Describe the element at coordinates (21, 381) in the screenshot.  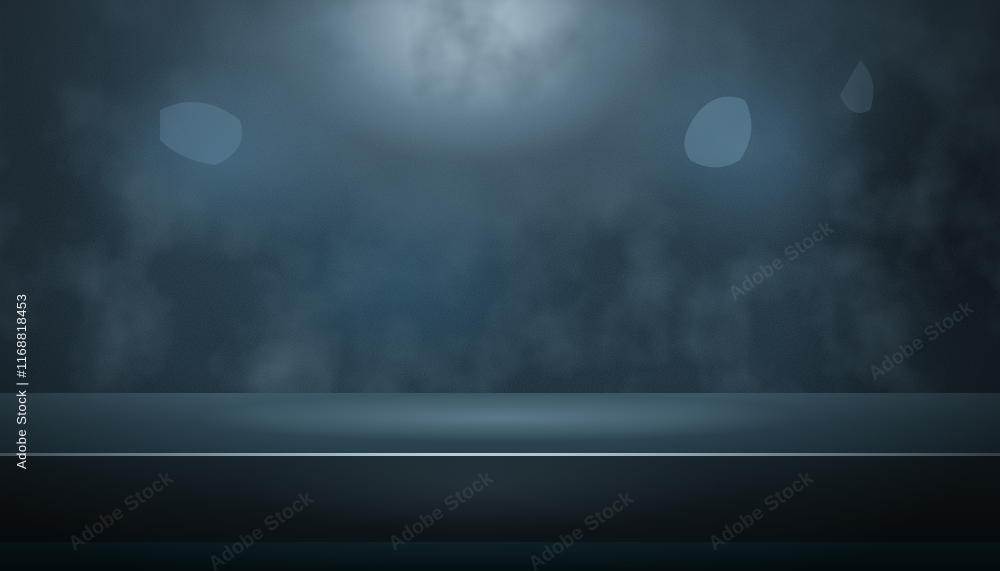
I see `stock-id-label: Adobe Stock | #1168818453` at that location.